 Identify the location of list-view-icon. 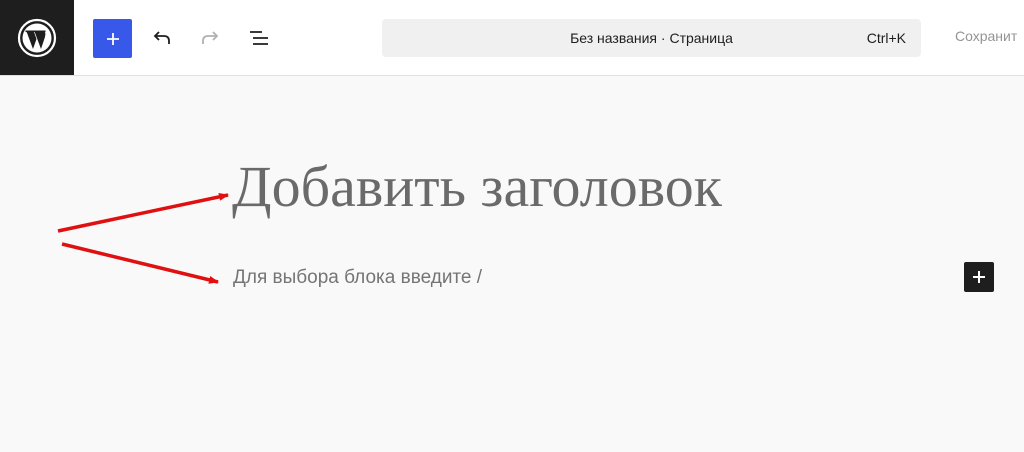
(259, 38).